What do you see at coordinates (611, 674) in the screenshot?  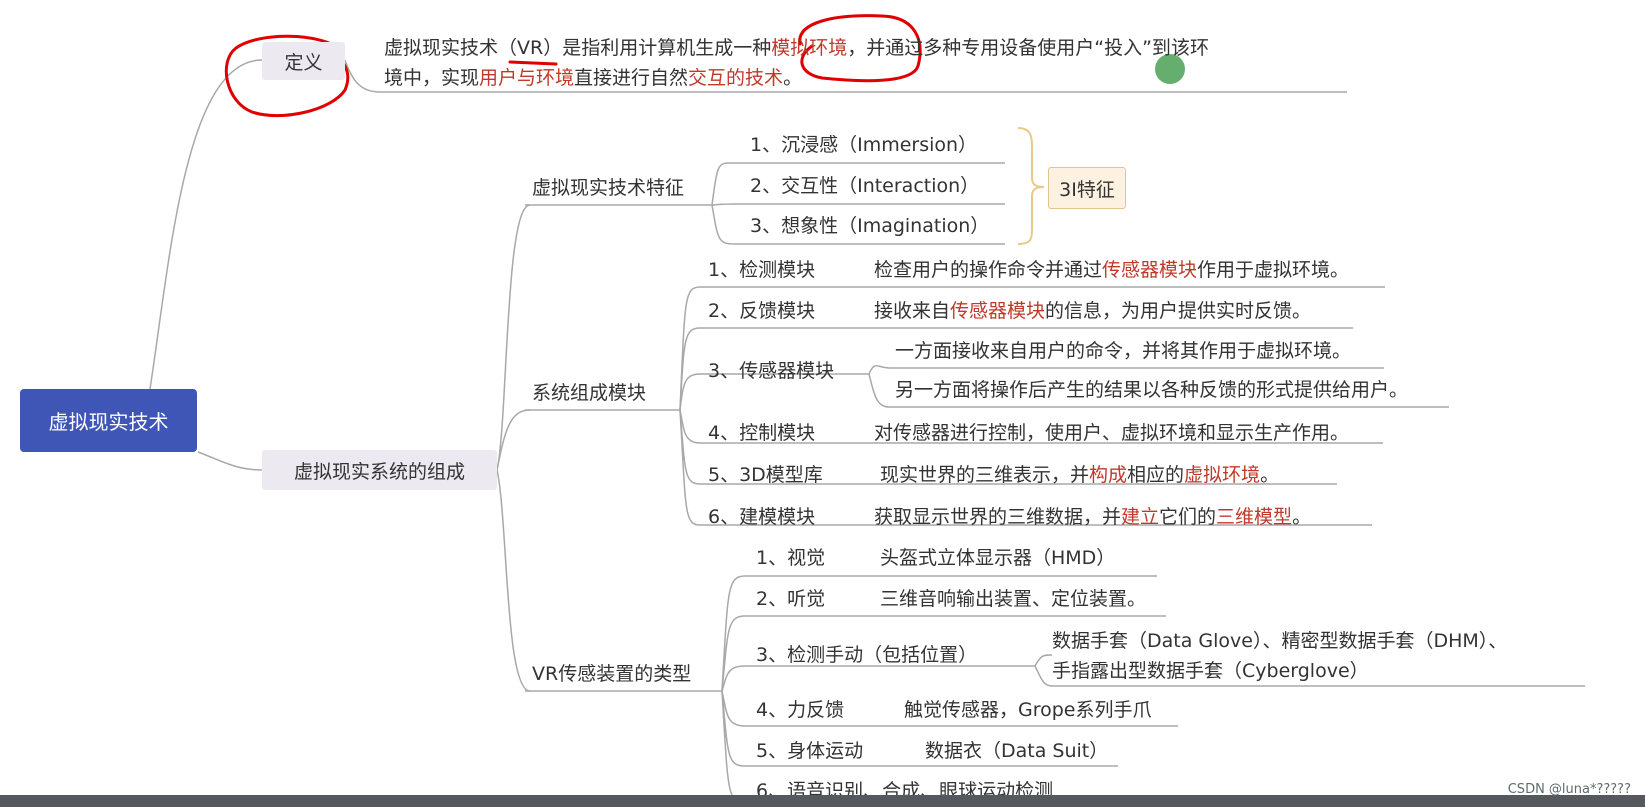 I see `sensors-node: VR传感装置的类型` at bounding box center [611, 674].